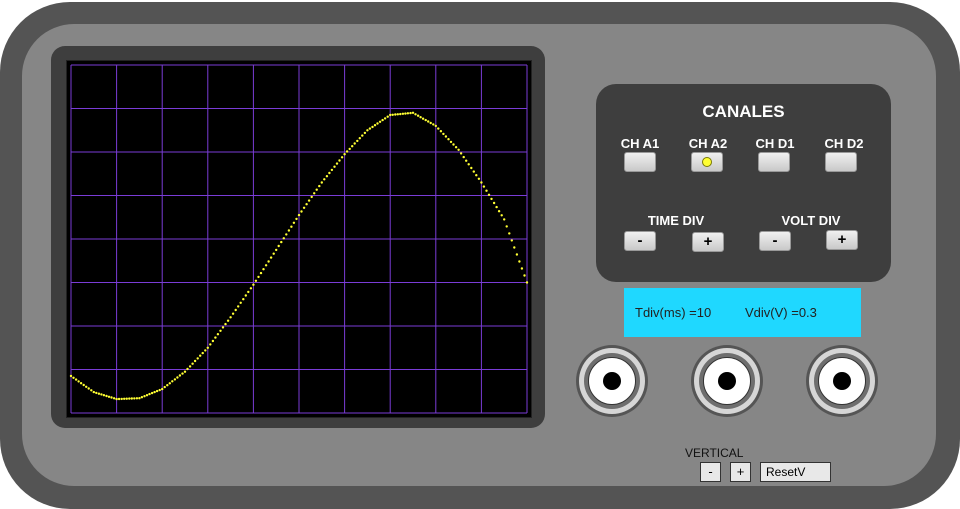  I want to click on channel-button-a1, so click(640, 162).